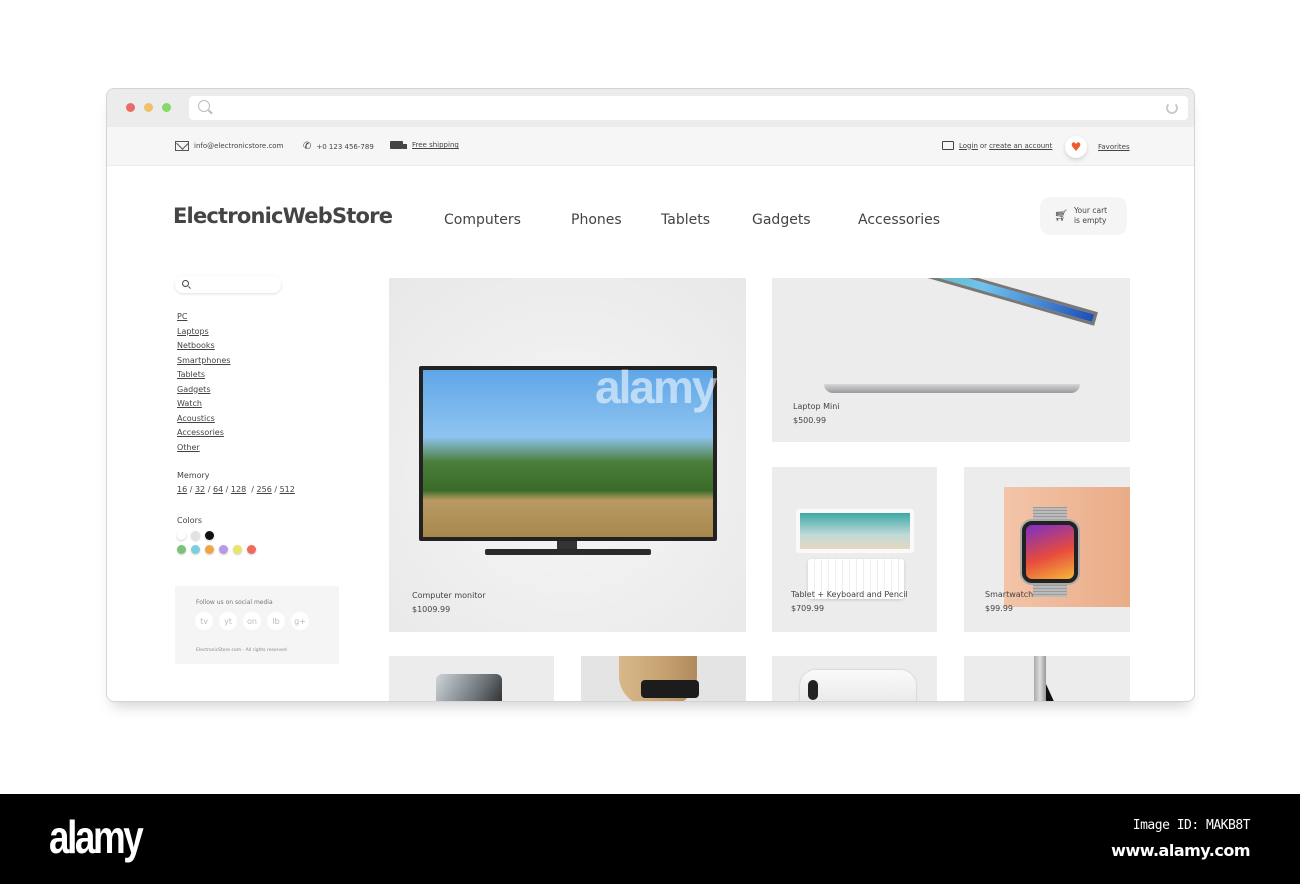 This screenshot has width=1300, height=884. I want to click on browser-chrome, so click(650, 108).